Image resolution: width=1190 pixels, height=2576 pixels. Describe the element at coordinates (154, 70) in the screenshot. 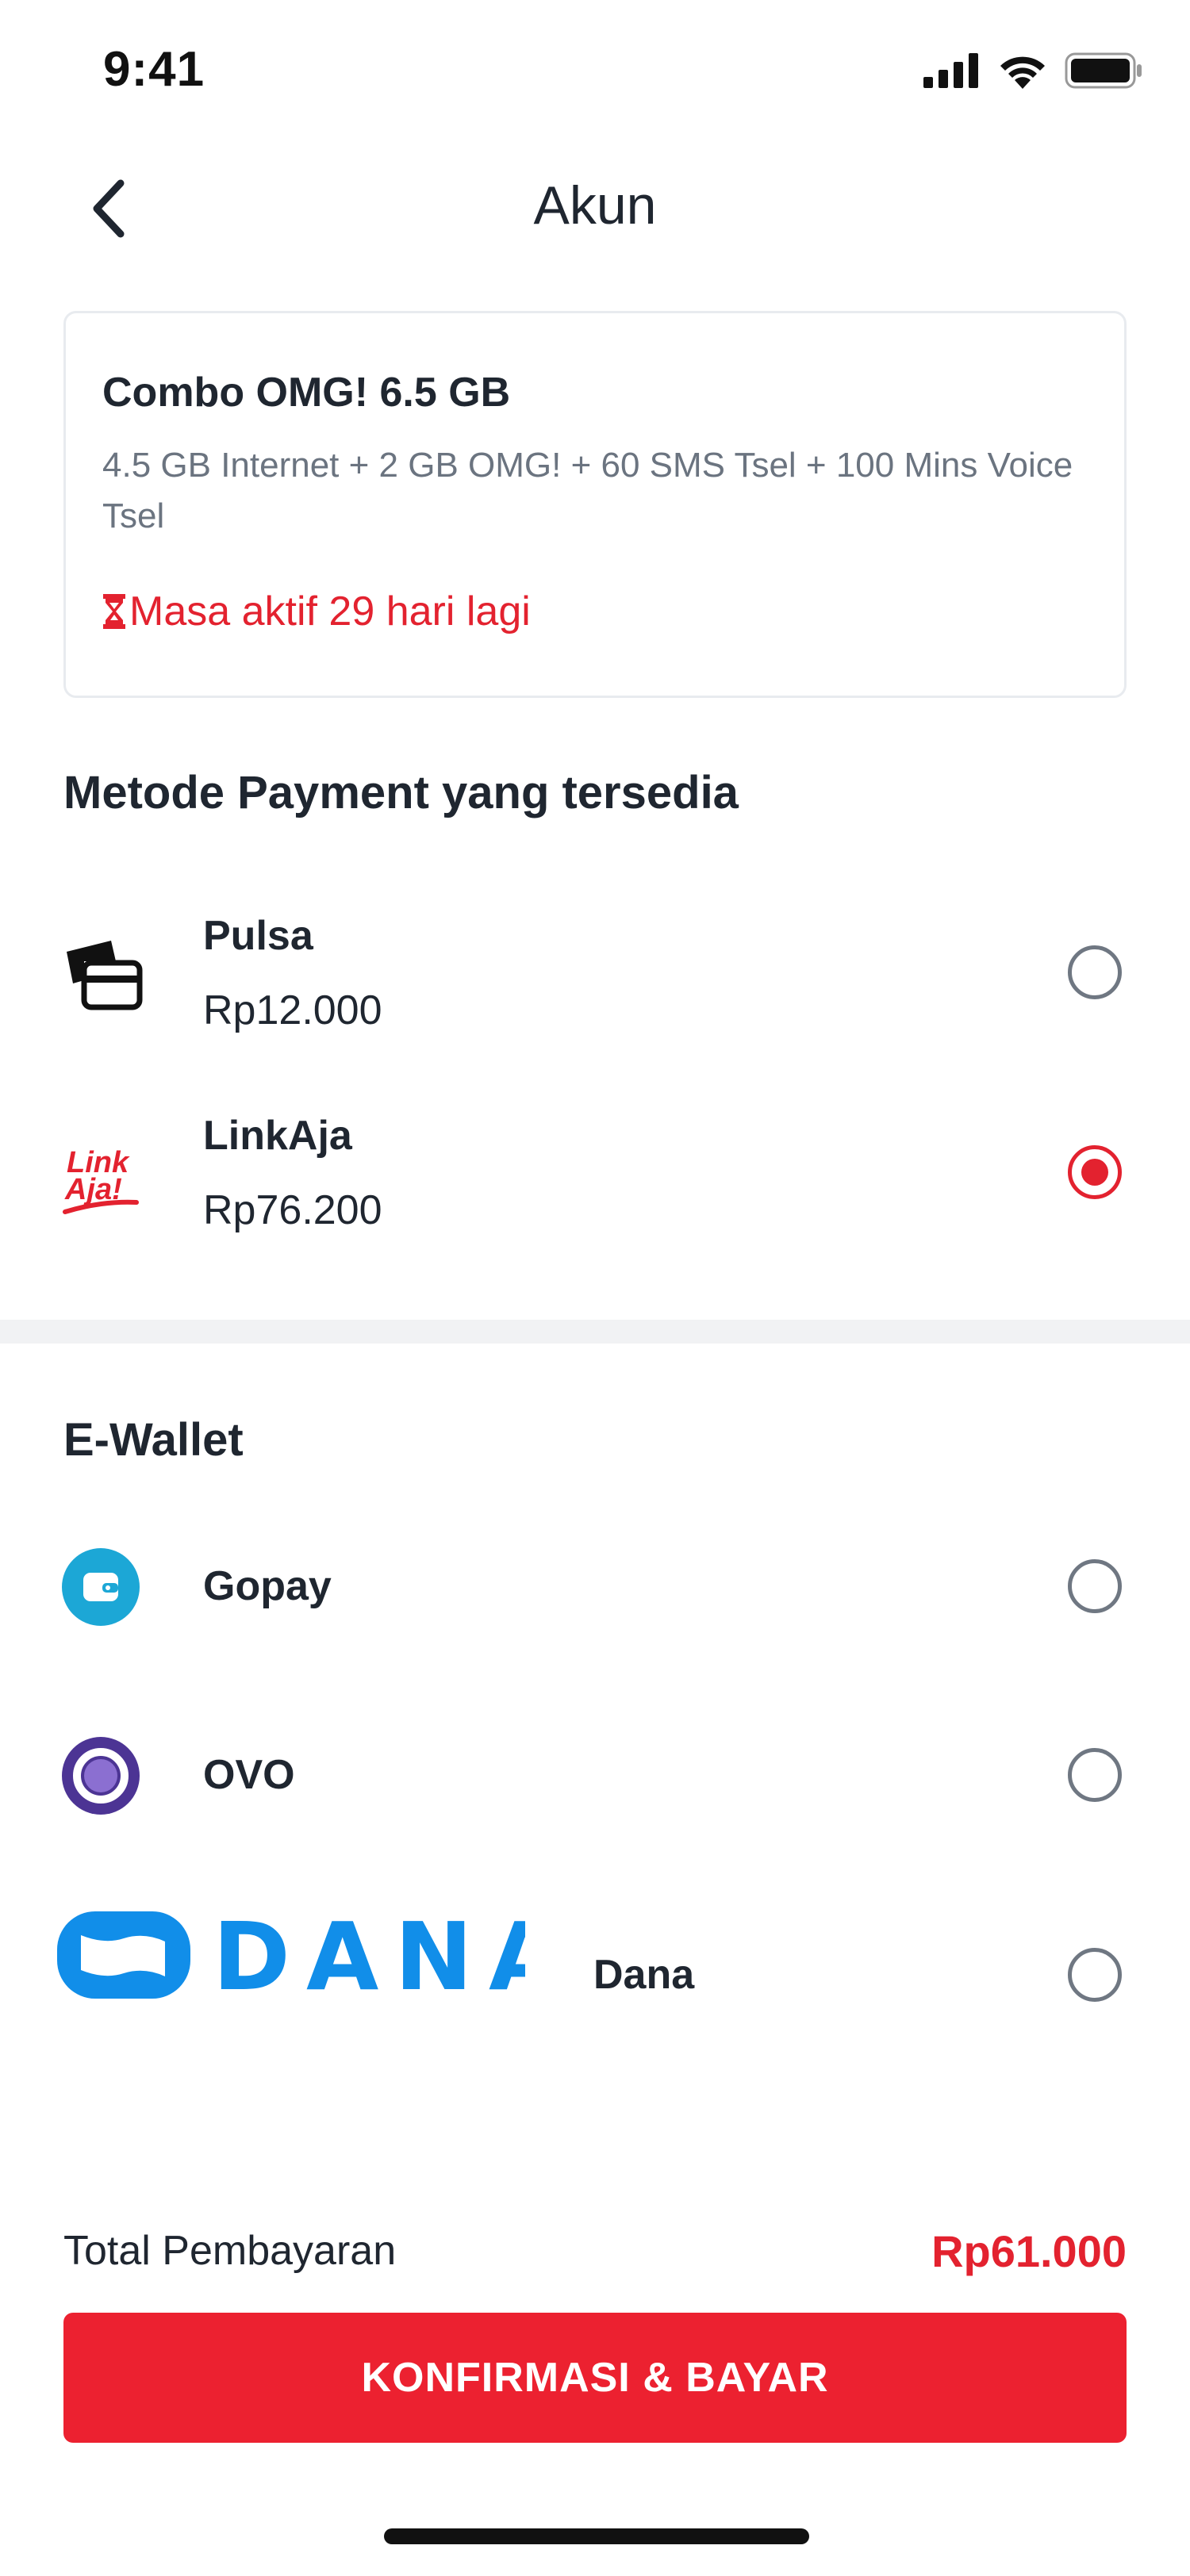

I see `status-time: 9:41` at that location.